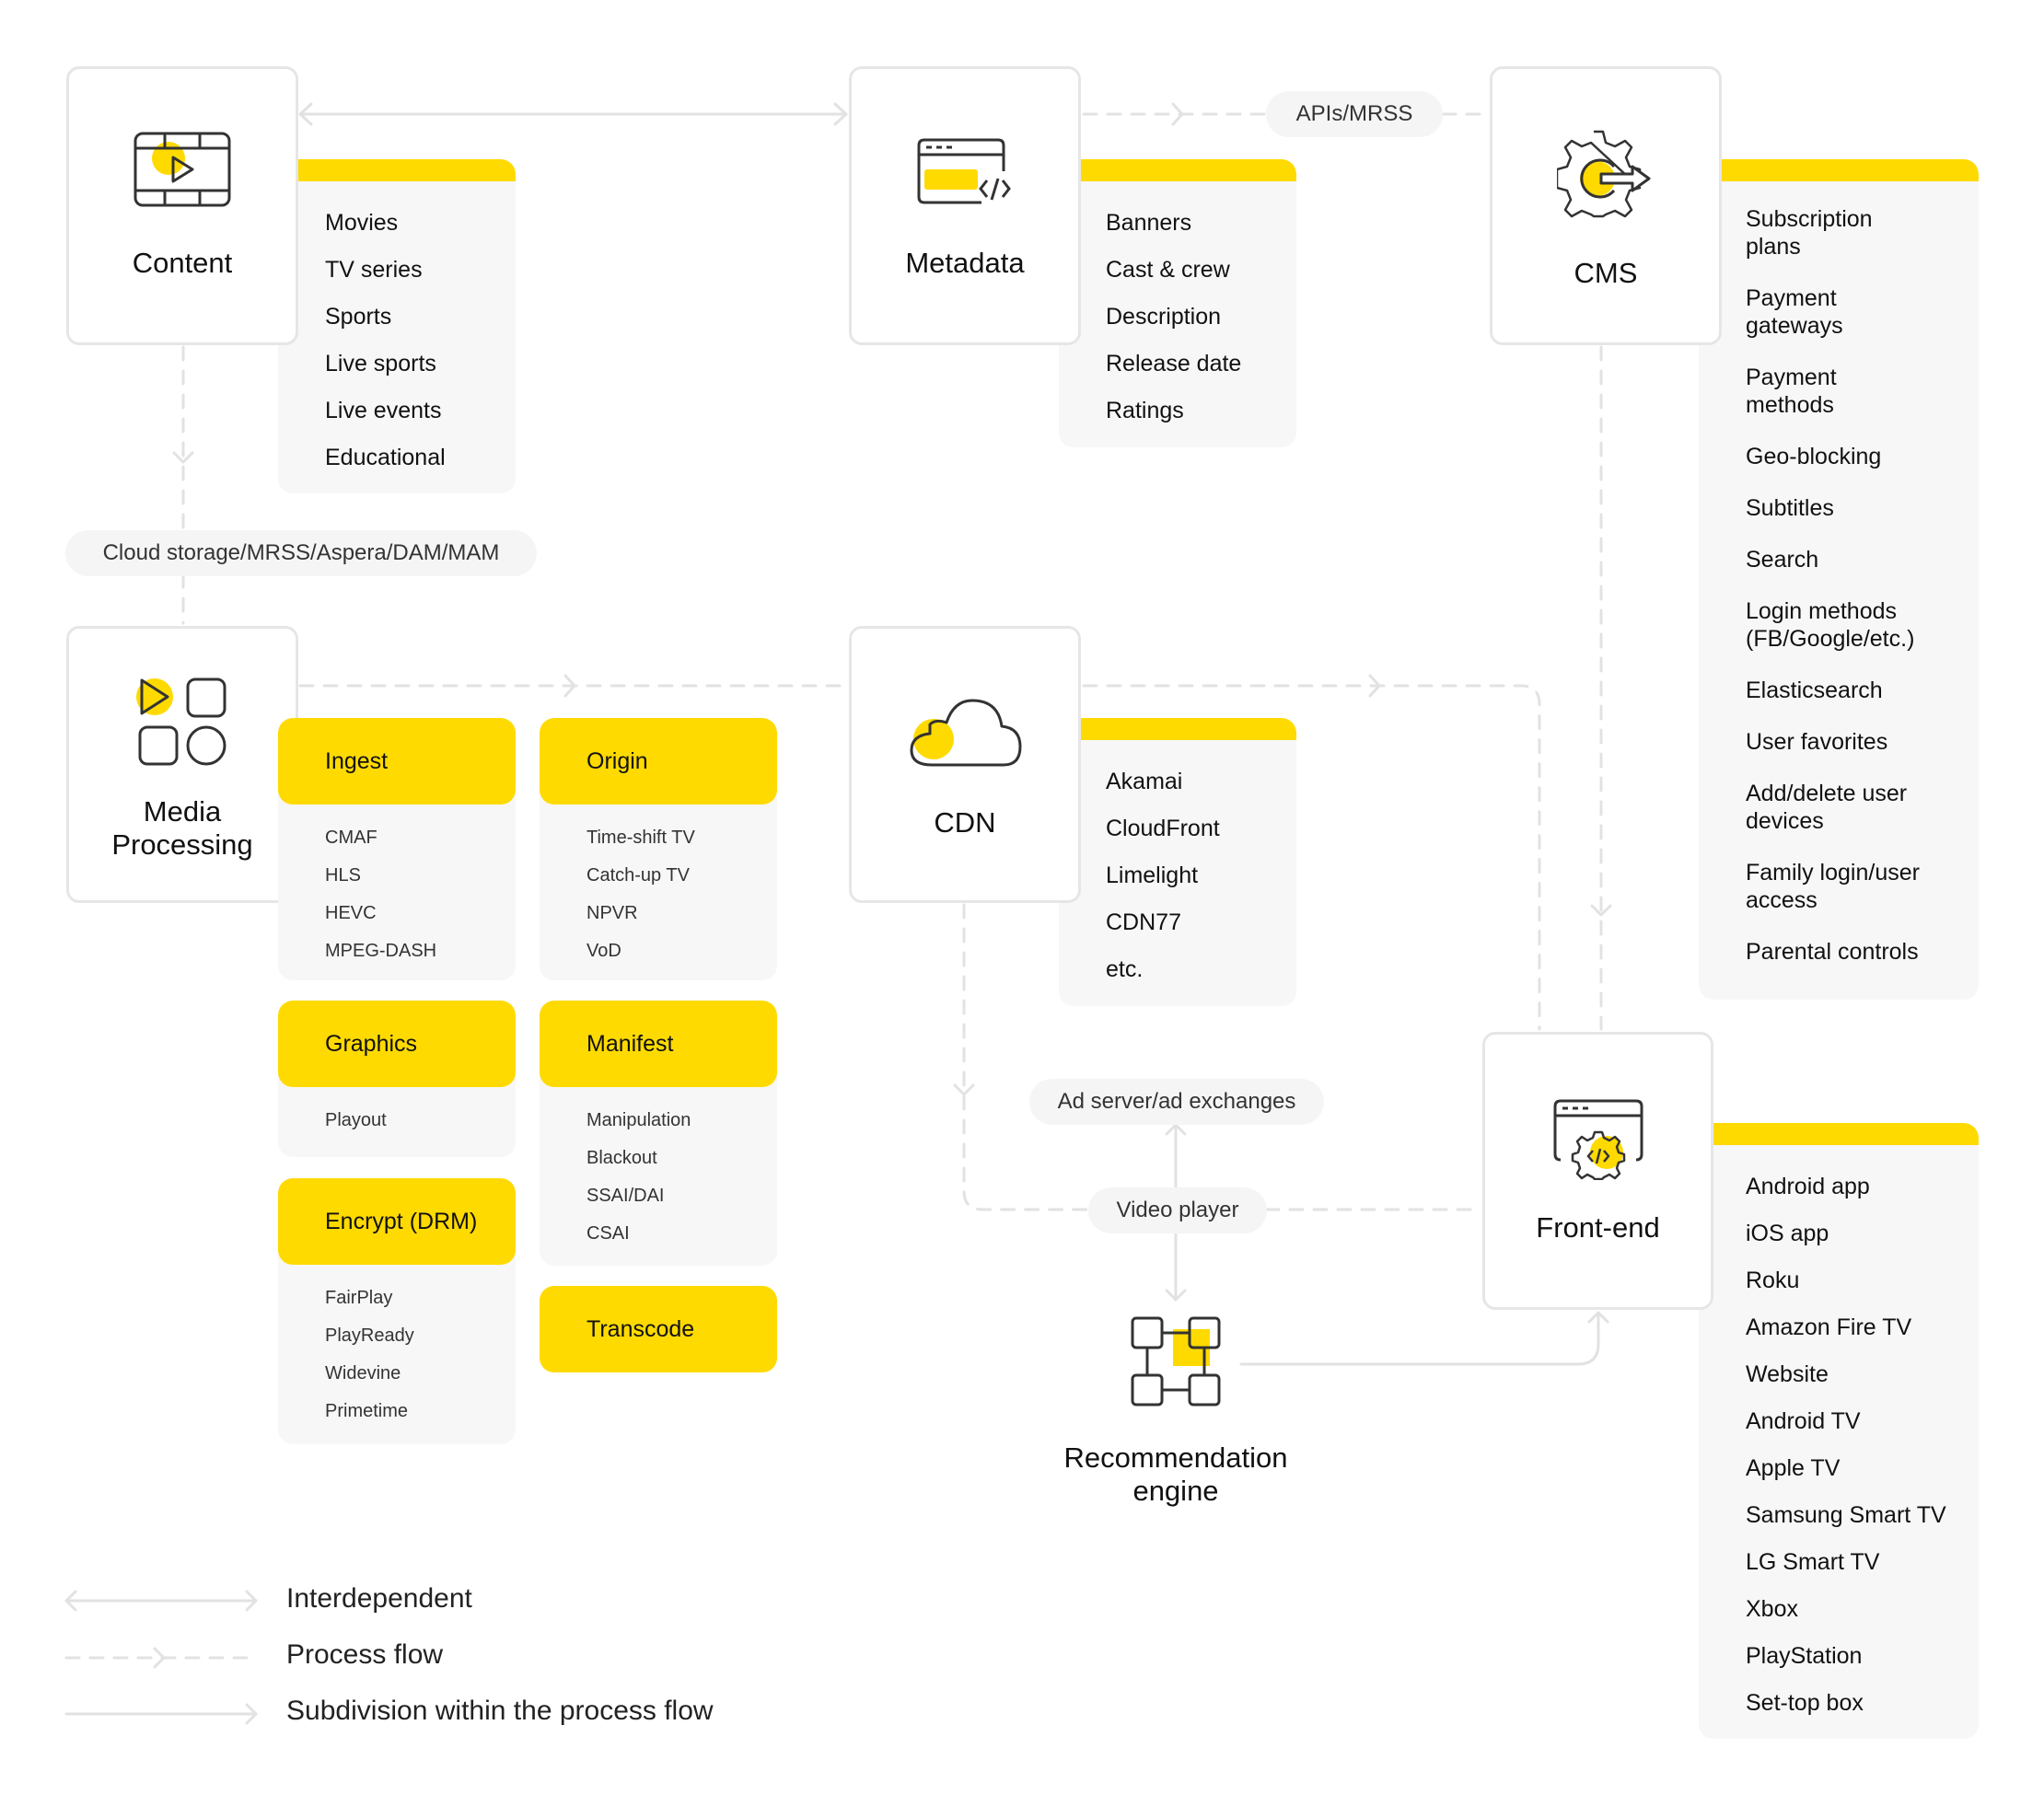  Describe the element at coordinates (608, 1233) in the screenshot. I see `list-item: CSAI` at that location.